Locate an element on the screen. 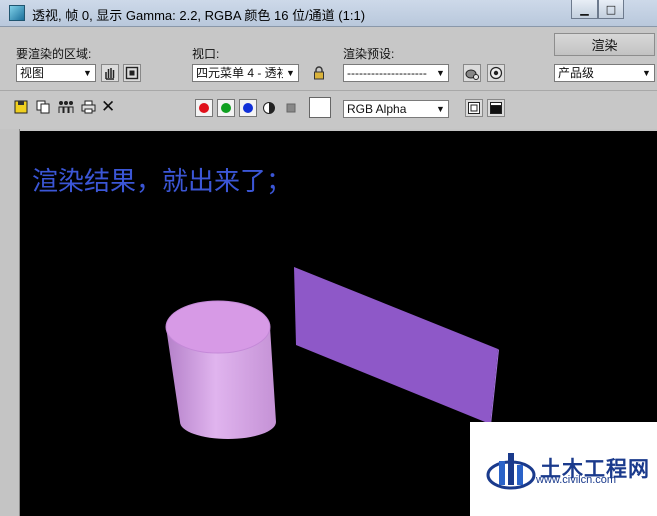 This screenshot has height=516, width=657. area-value: 视图 is located at coordinates (32, 73).